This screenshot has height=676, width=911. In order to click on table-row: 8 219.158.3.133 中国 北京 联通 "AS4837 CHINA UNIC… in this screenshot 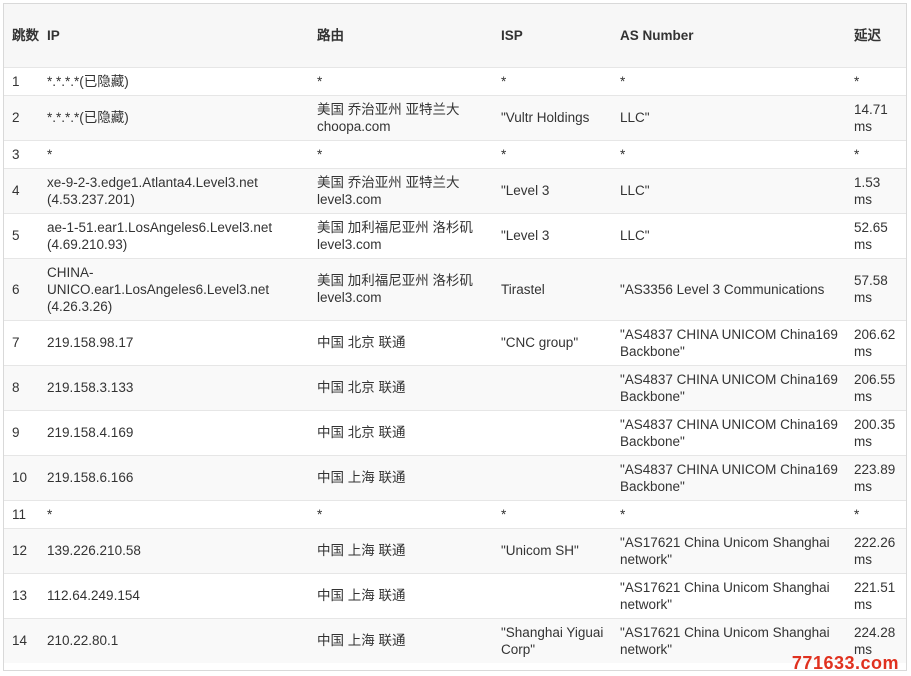, I will do `click(455, 387)`.